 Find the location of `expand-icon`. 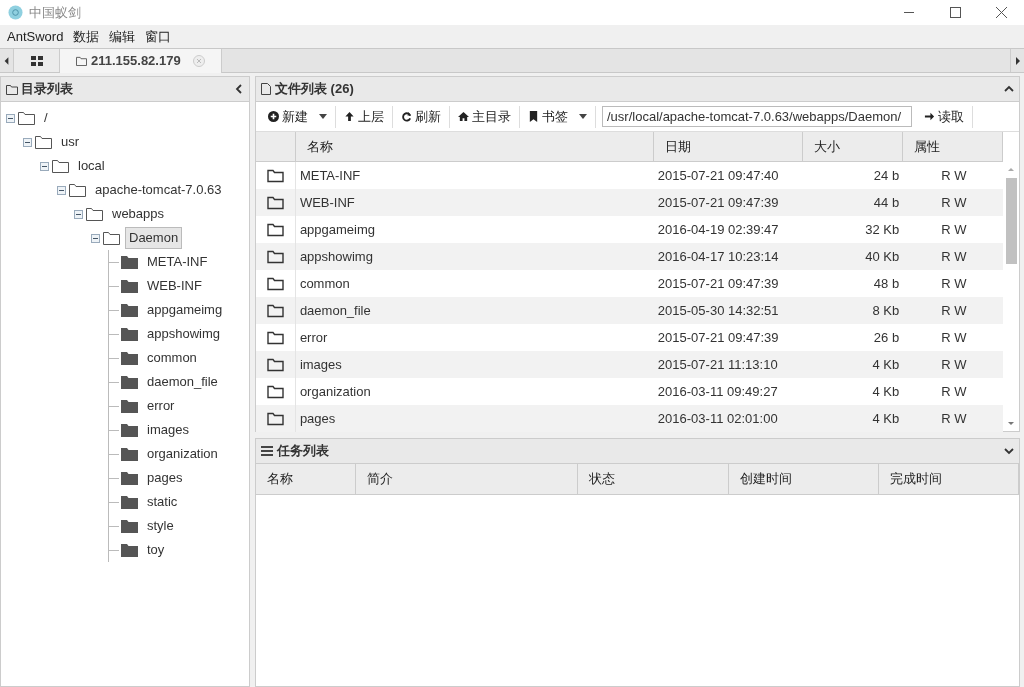

expand-icon is located at coordinates (1009, 451).